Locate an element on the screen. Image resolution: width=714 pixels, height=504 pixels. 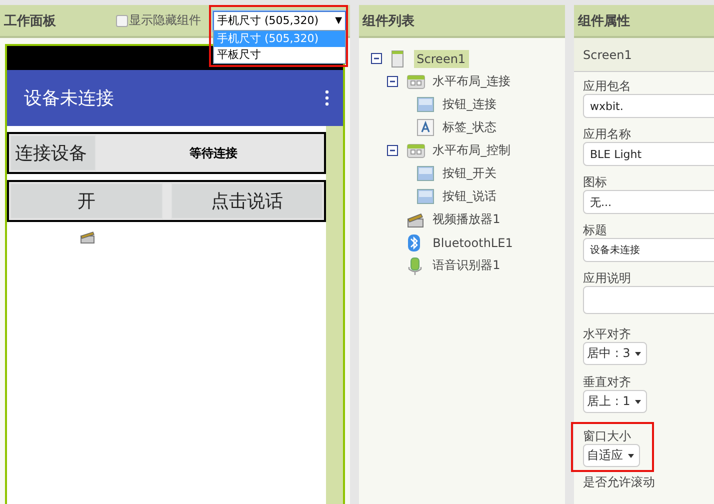
app-button: 连接设备 is located at coordinates (53, 153).